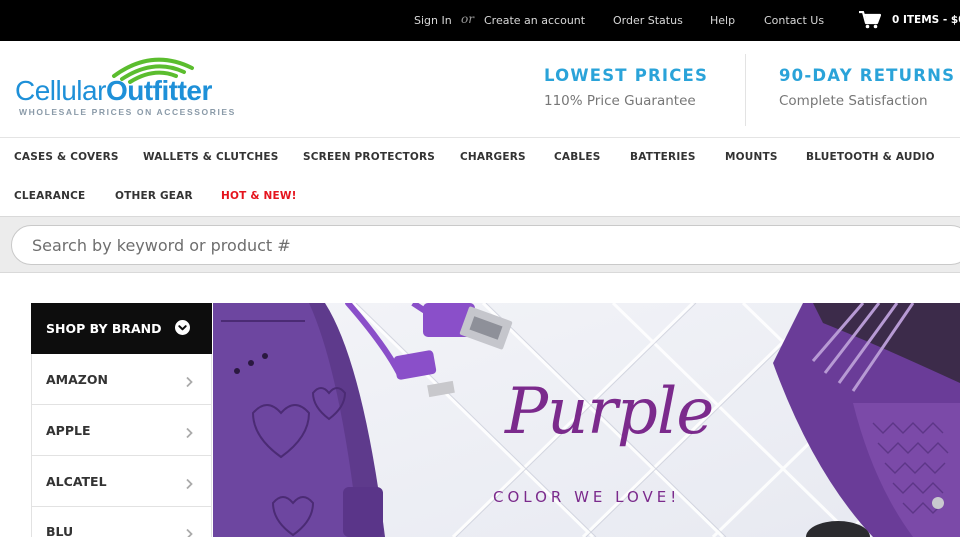 The width and height of the screenshot is (960, 537). What do you see at coordinates (433, 20) in the screenshot?
I see `sign-in-link: Sign In` at bounding box center [433, 20].